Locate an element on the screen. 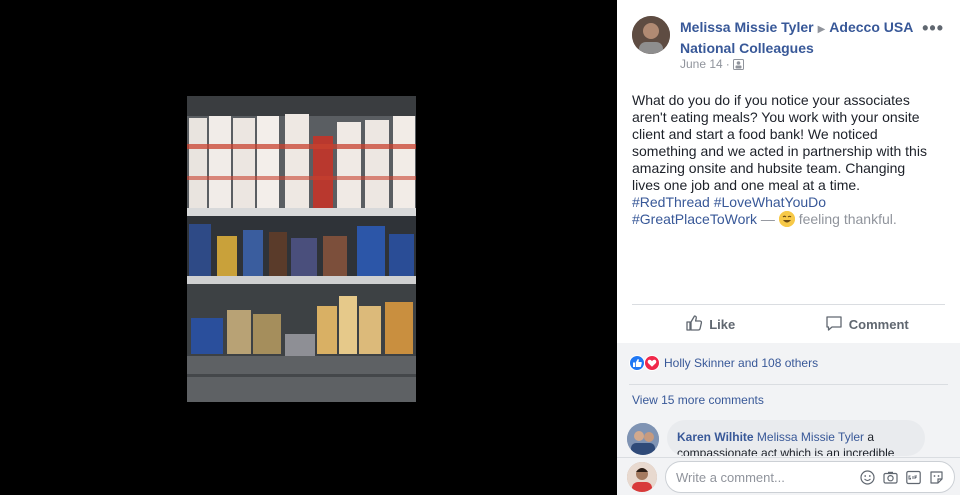 This screenshot has height=495, width=960. sticker-icon is located at coordinates (936, 477).